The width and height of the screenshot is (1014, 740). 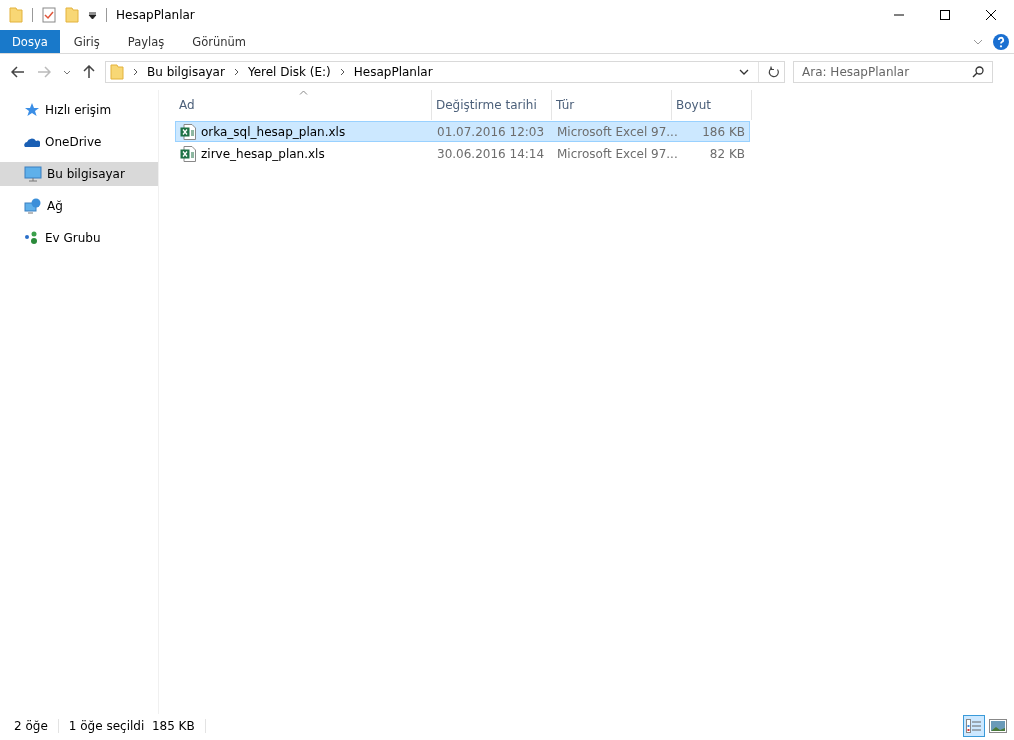 I want to click on search-icon, so click(x=978, y=72).